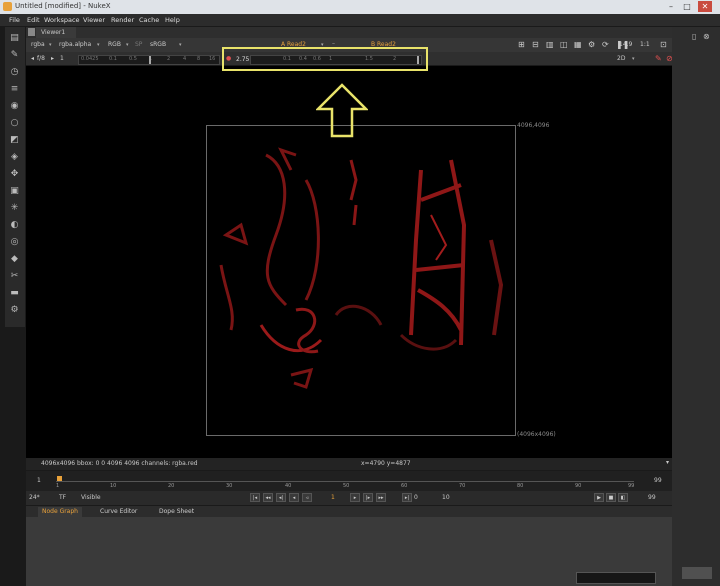  What do you see at coordinates (14, 225) in the screenshot?
I see `deep-tool-icon: ◐` at bounding box center [14, 225].